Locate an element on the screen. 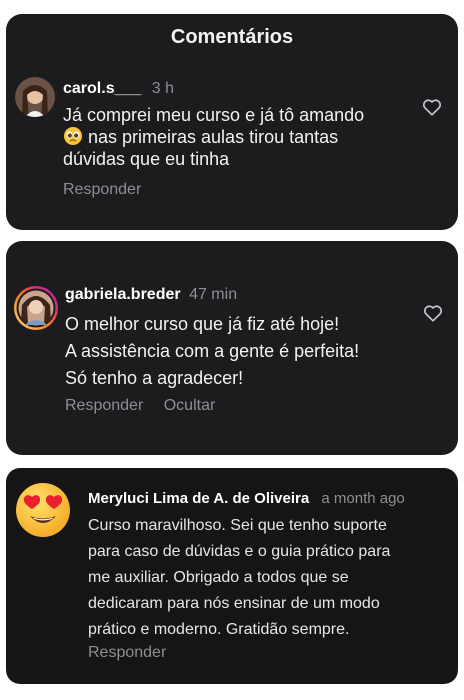  comment-line: O melhor curso que já fiz até hoje! is located at coordinates (202, 324).